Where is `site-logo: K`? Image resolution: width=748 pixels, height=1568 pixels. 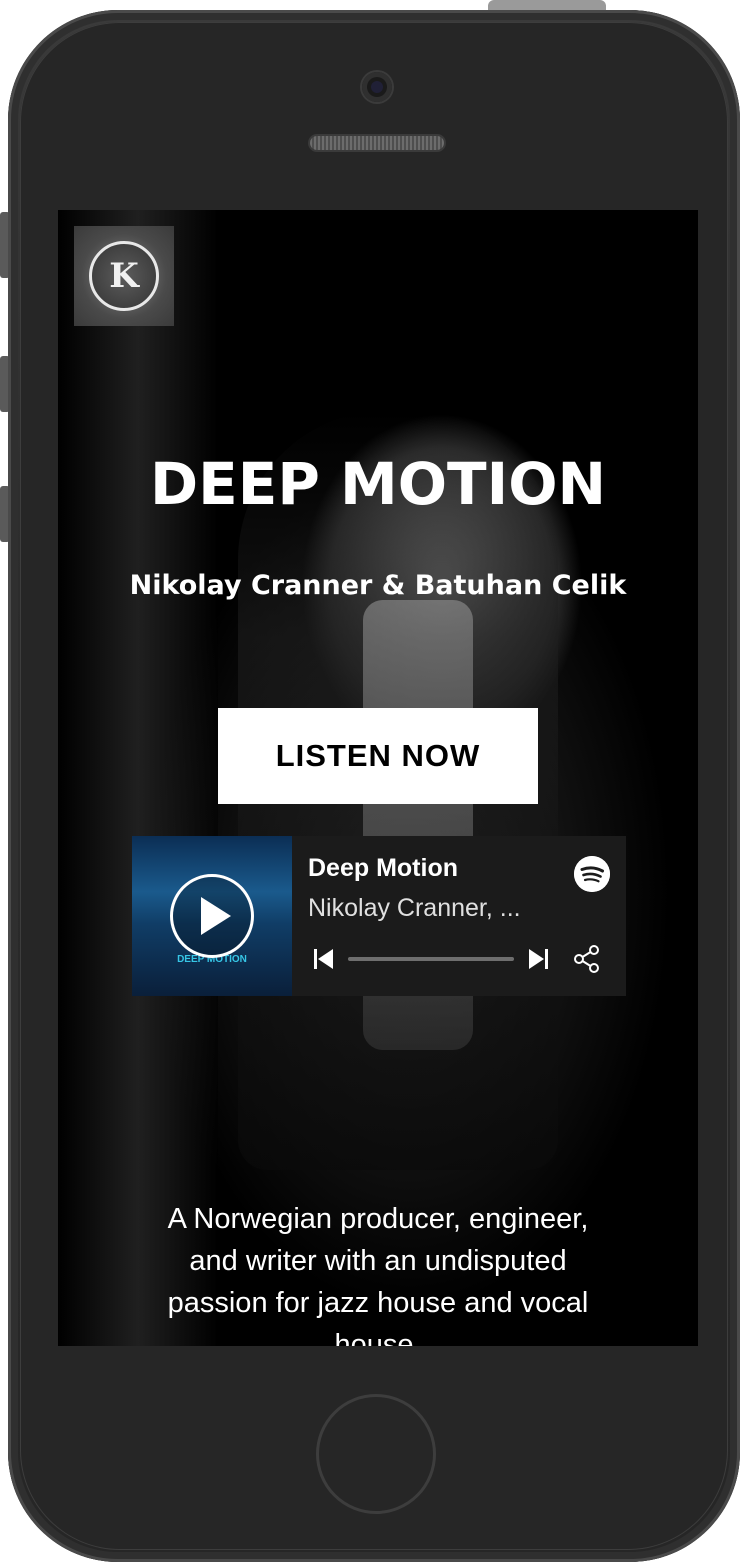
site-logo: K is located at coordinates (124, 276).